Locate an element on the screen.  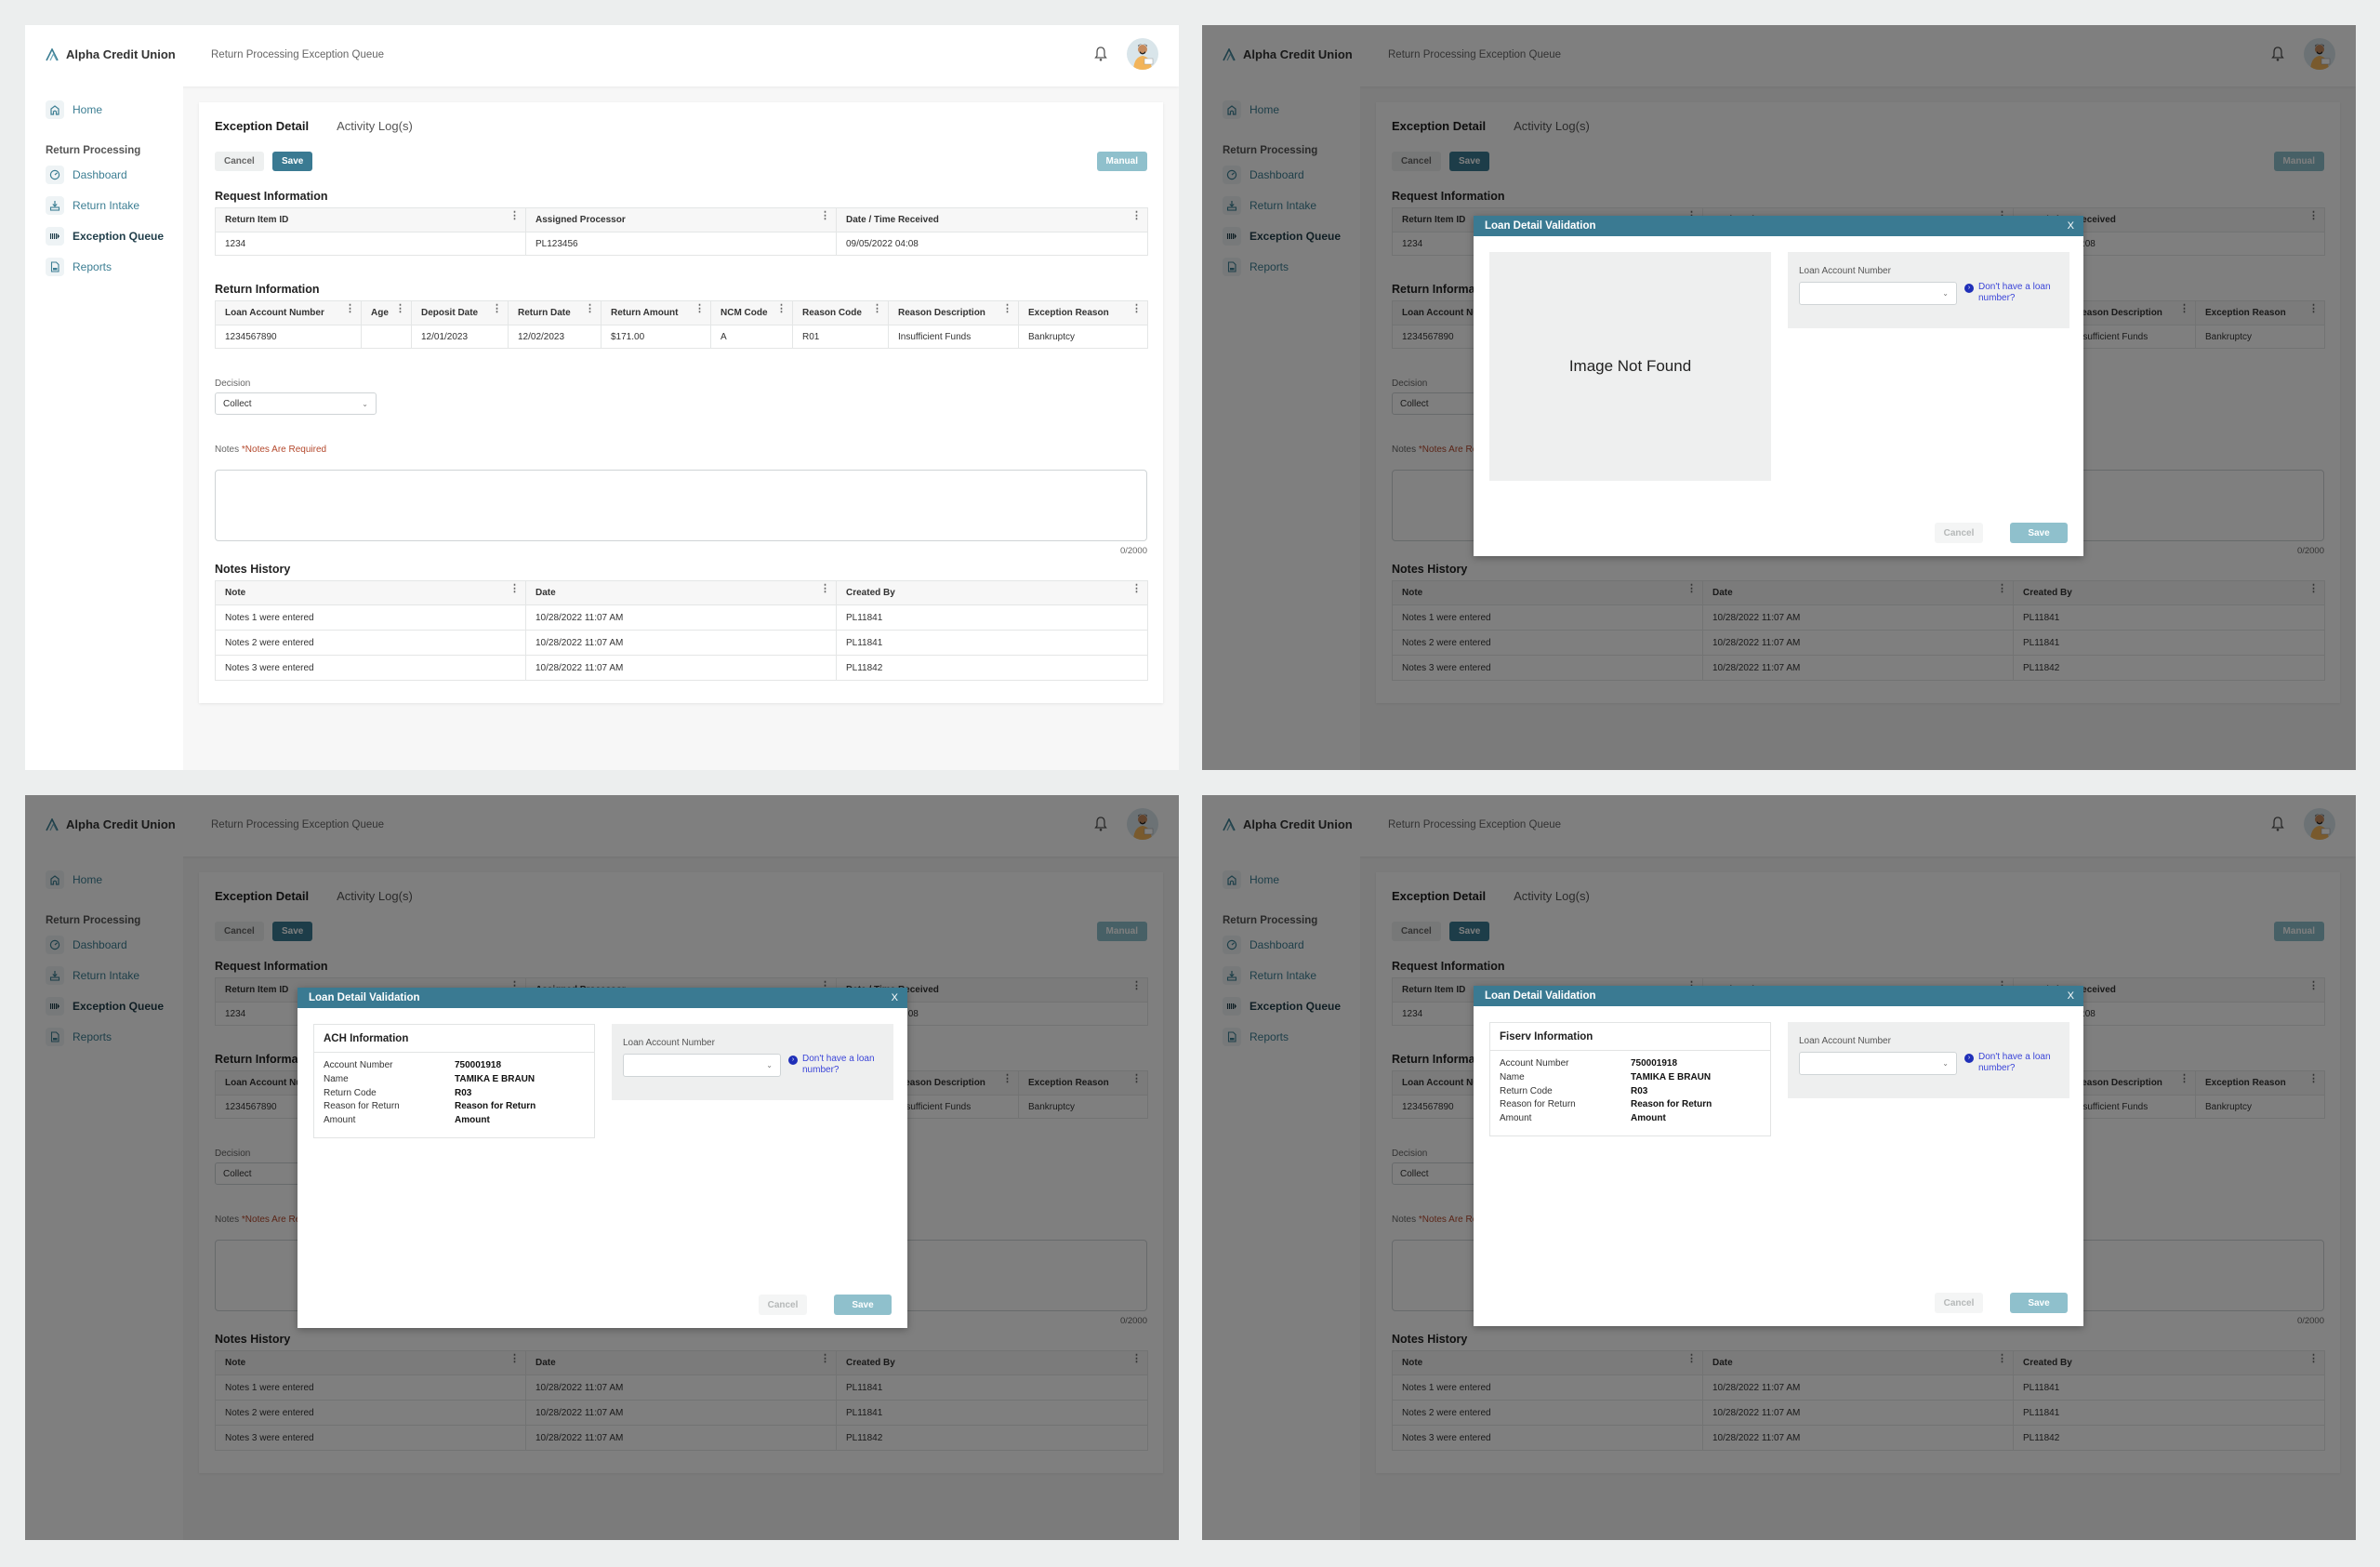
alpha-logo-icon is located at coordinates (52, 53).